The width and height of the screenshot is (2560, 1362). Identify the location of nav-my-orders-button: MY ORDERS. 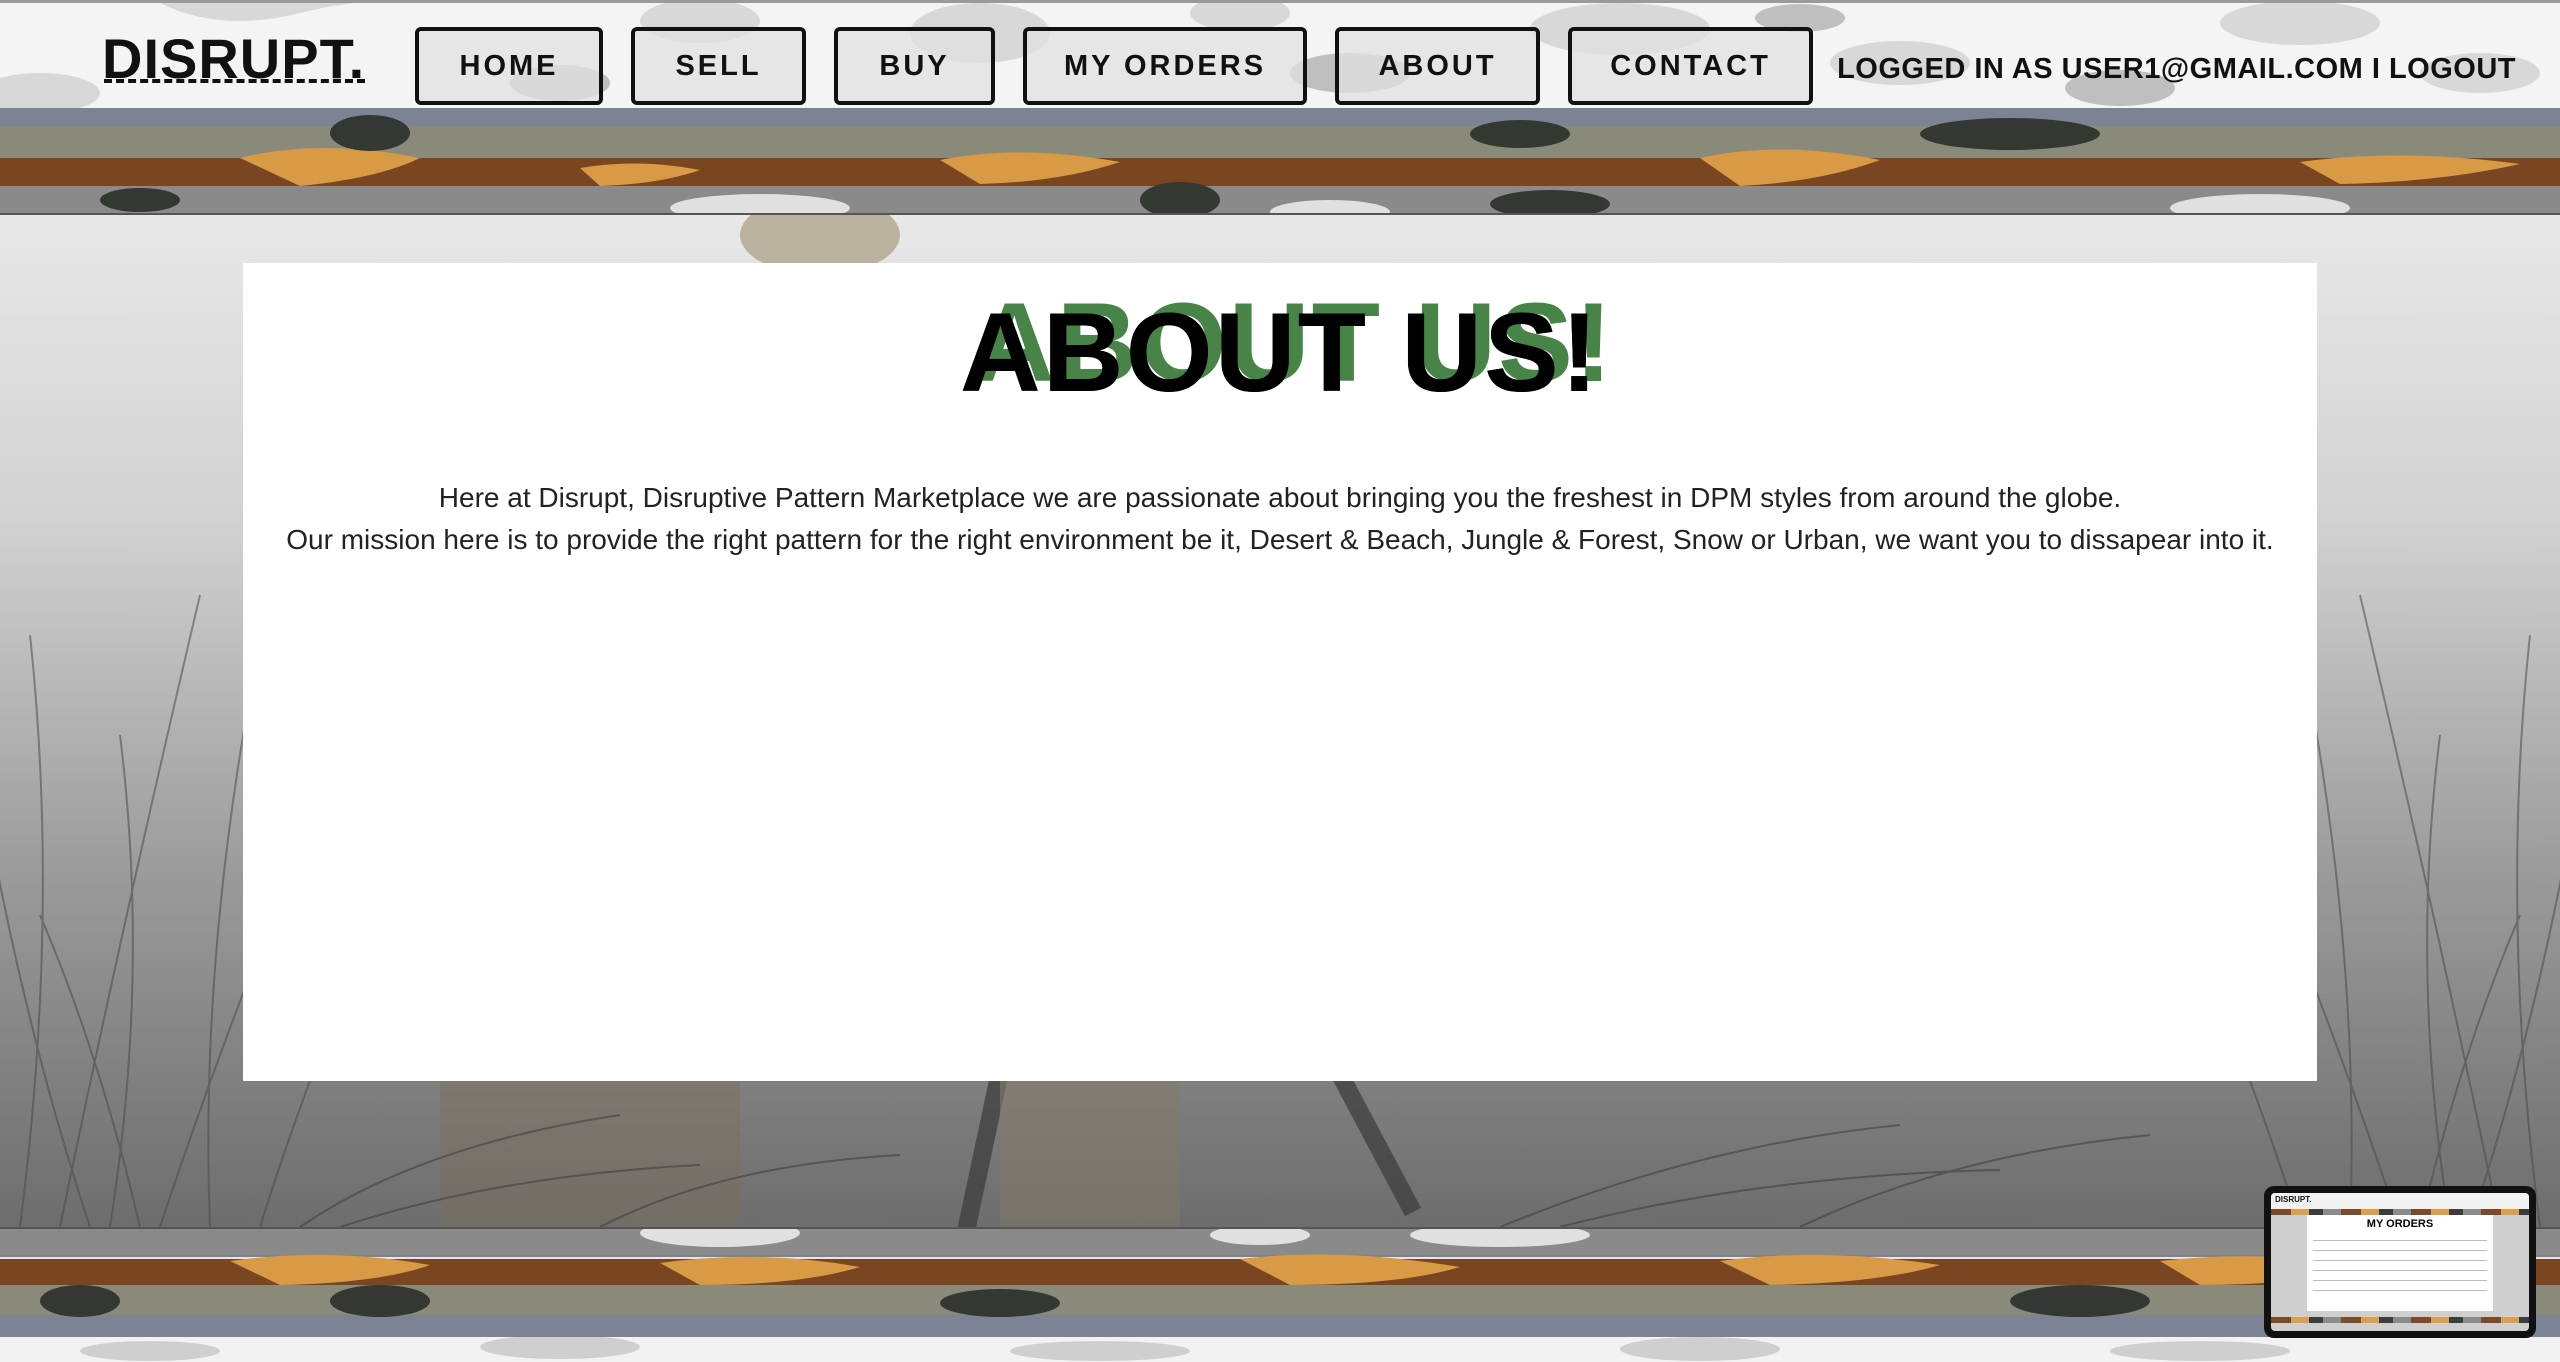
(1165, 66).